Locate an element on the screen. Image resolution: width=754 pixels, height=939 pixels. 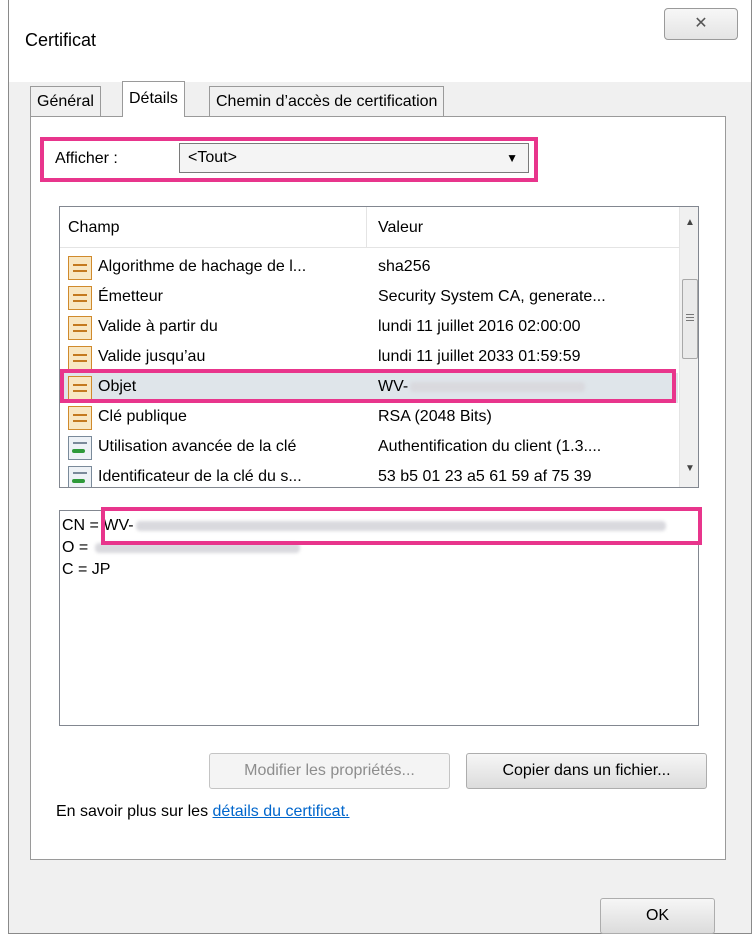
tab-certification-path-label: Chemin d’accès de certification is located at coordinates (327, 101).